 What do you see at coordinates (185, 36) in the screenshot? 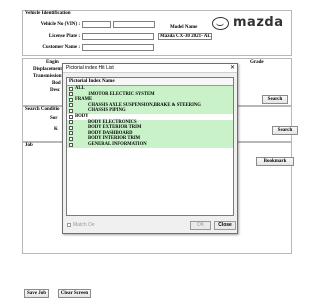
I see `model-name-field: Mazda CX-30 2021- ALDKC1` at bounding box center [185, 36].